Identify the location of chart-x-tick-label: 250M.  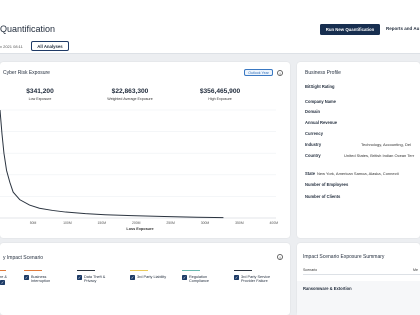
(170, 223).